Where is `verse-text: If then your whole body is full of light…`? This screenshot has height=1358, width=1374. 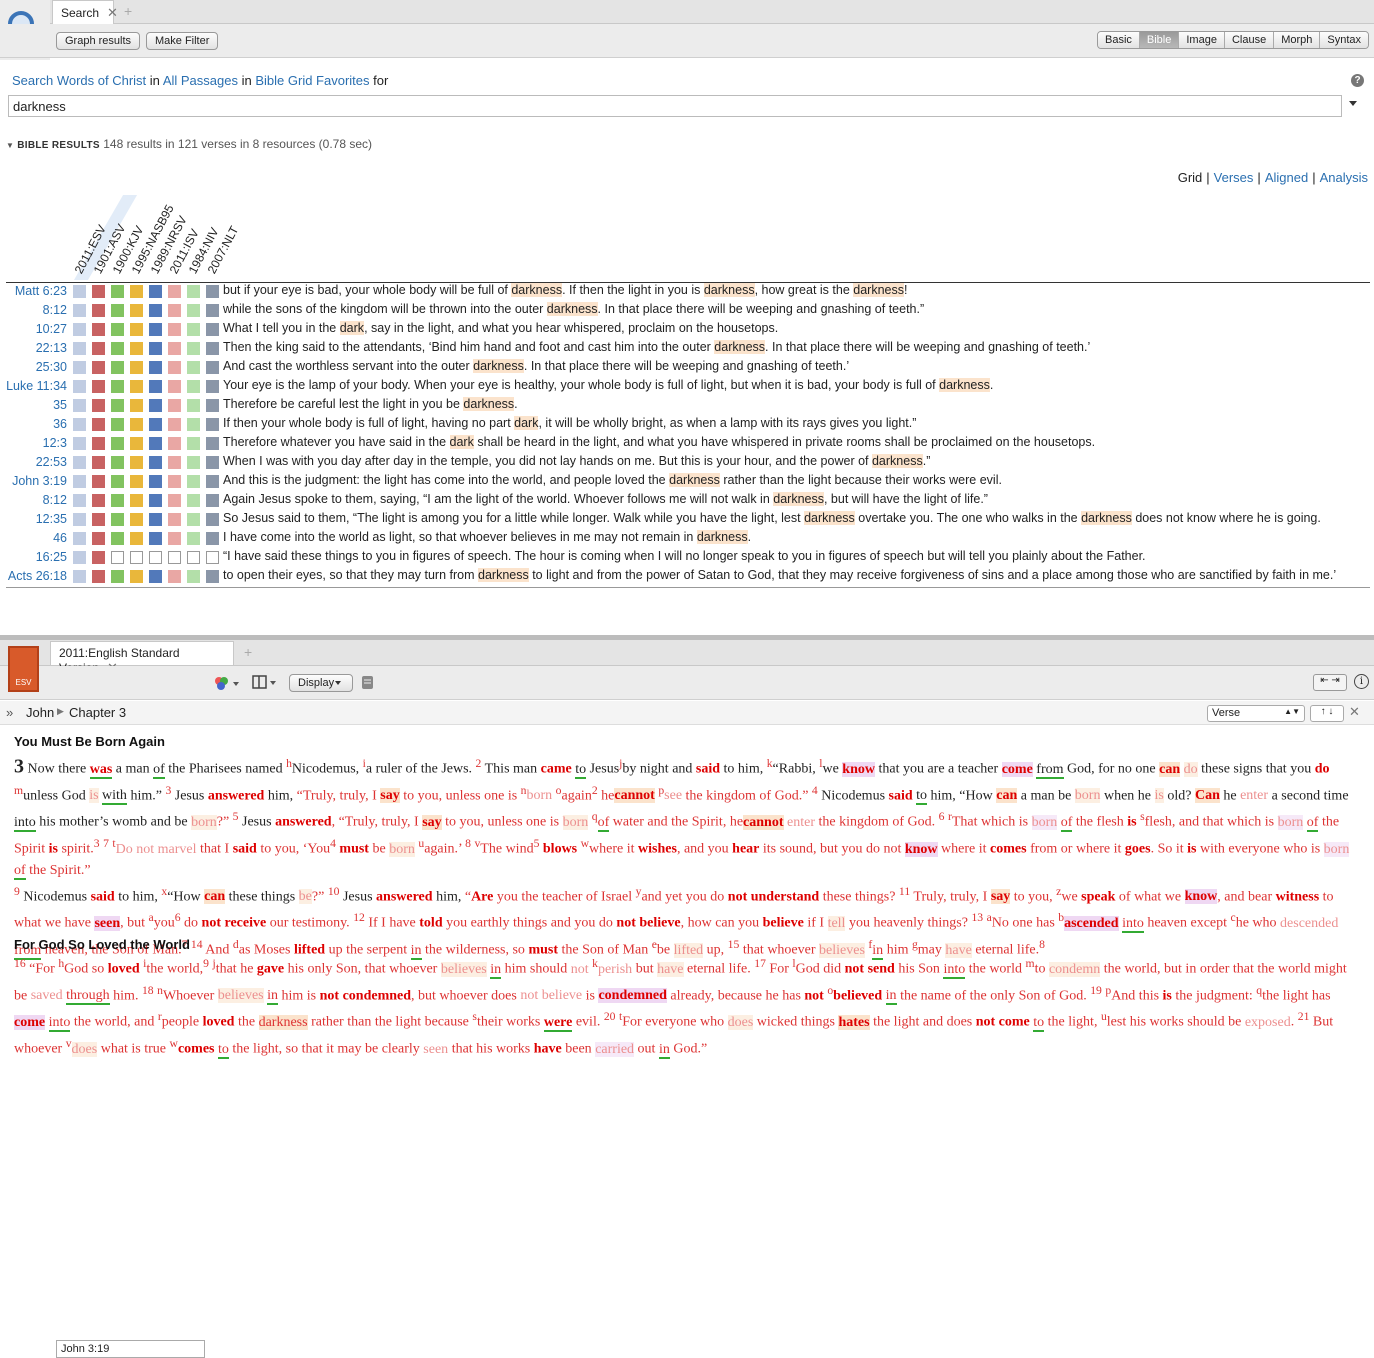 verse-text: If then your whole body is full of light… is located at coordinates (569, 423).